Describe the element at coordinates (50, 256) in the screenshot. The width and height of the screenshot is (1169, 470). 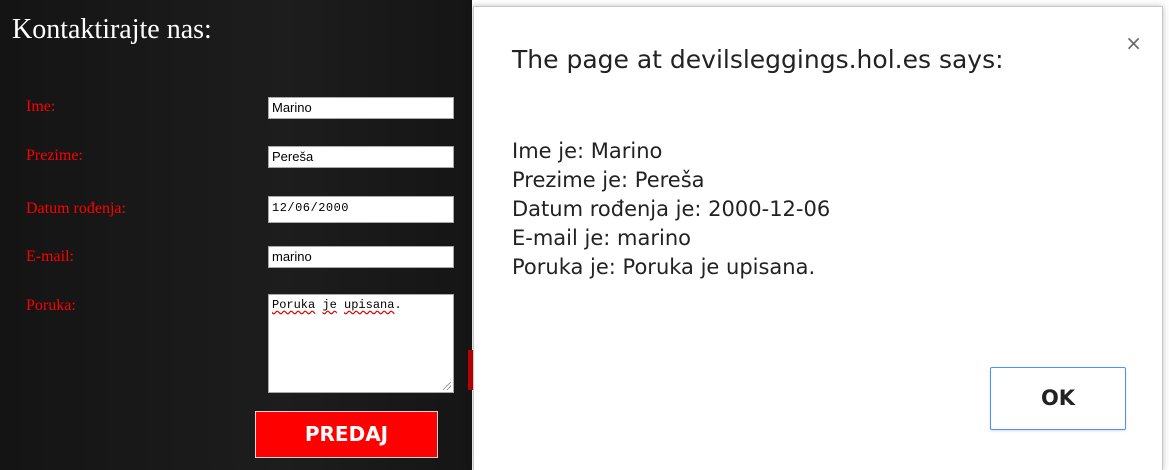
I see `email-label: E-mail:` at that location.